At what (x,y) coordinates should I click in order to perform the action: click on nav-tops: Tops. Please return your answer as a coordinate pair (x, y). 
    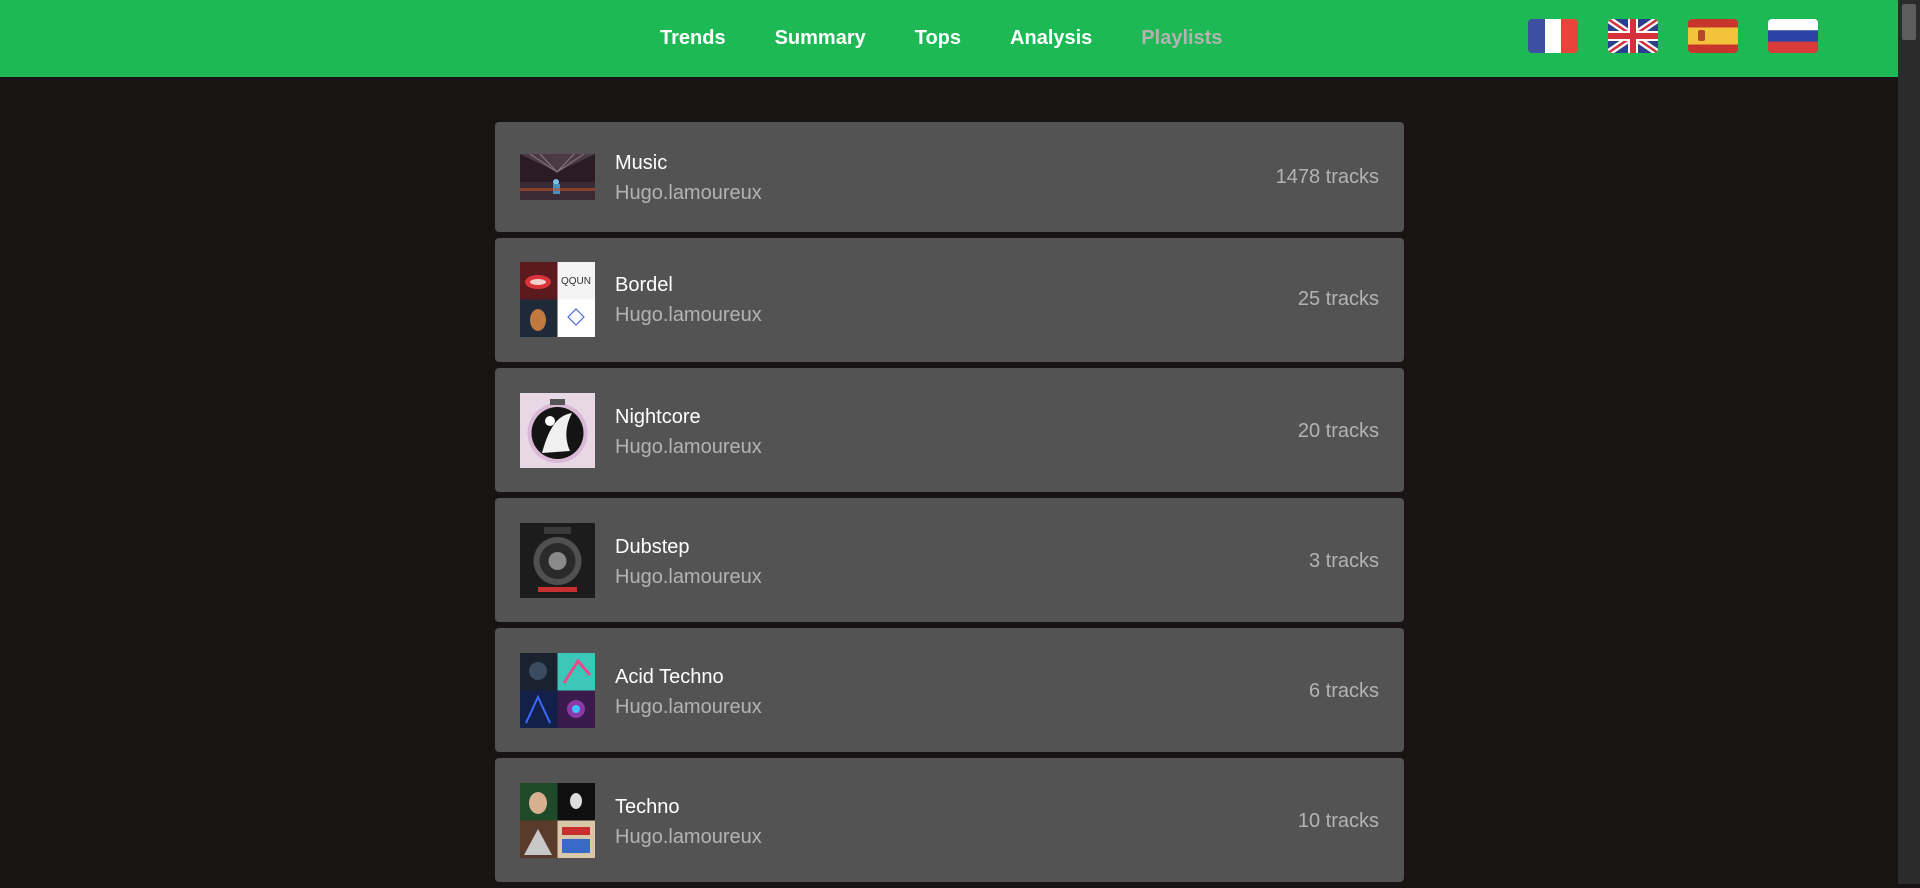
    Looking at the image, I should click on (938, 38).